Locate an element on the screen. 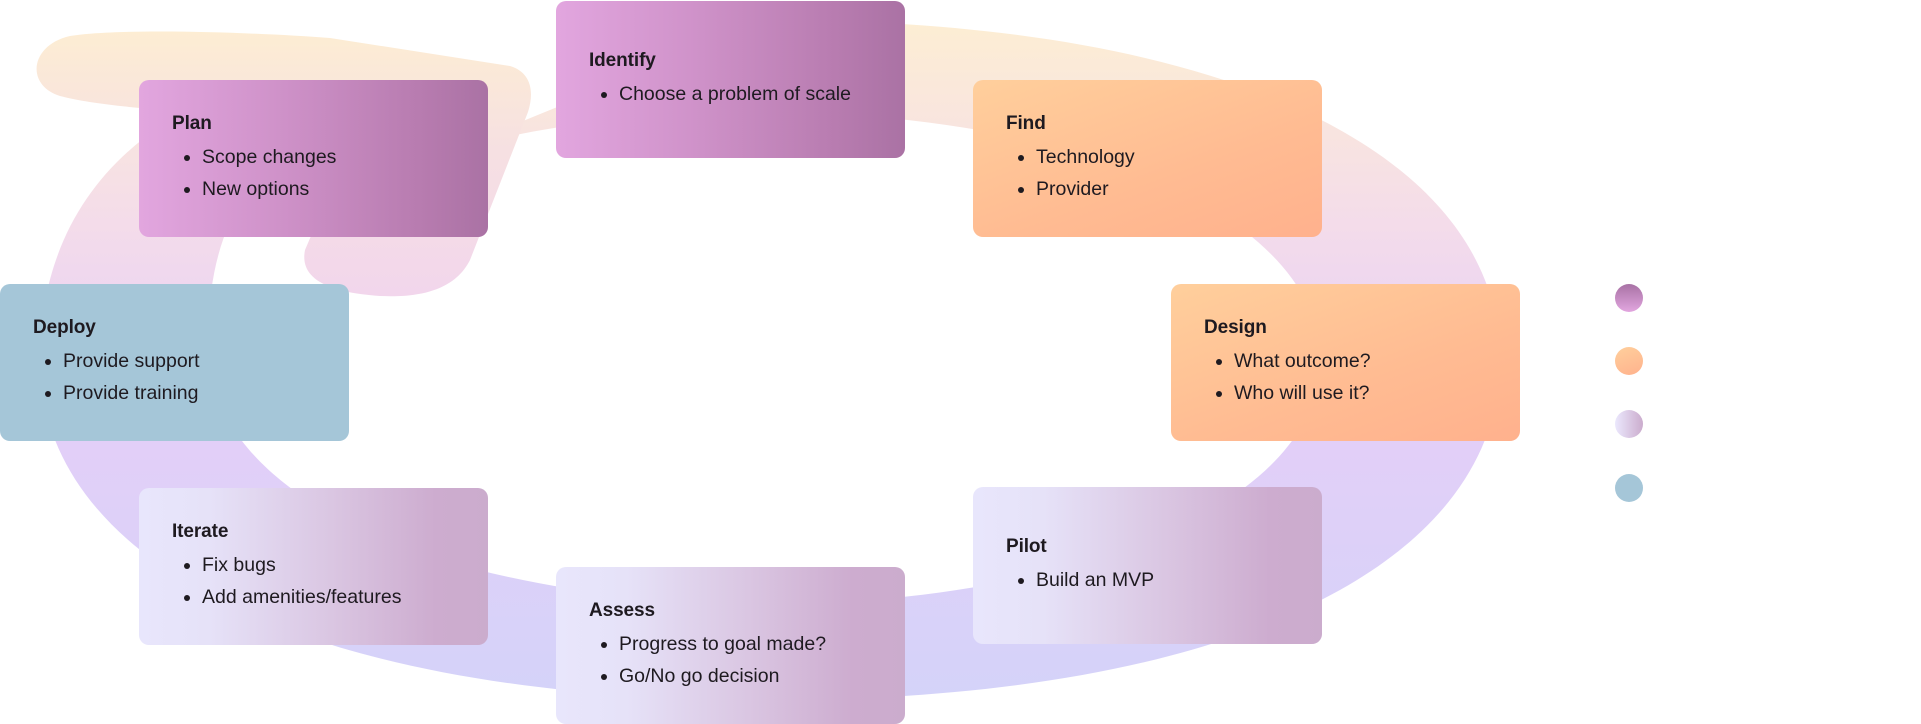 This screenshot has width=1921, height=724. step-title: Design is located at coordinates (1235, 327).